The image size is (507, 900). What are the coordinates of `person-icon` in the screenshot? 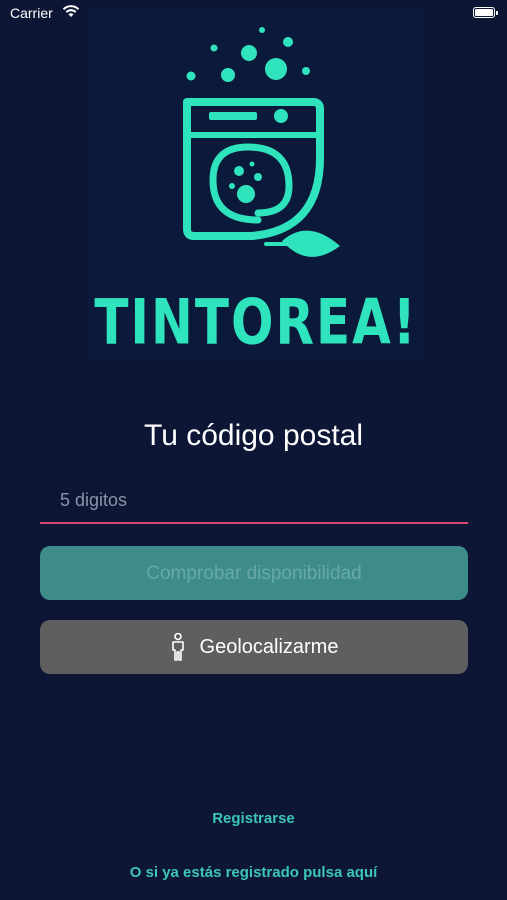 It's located at (177, 647).